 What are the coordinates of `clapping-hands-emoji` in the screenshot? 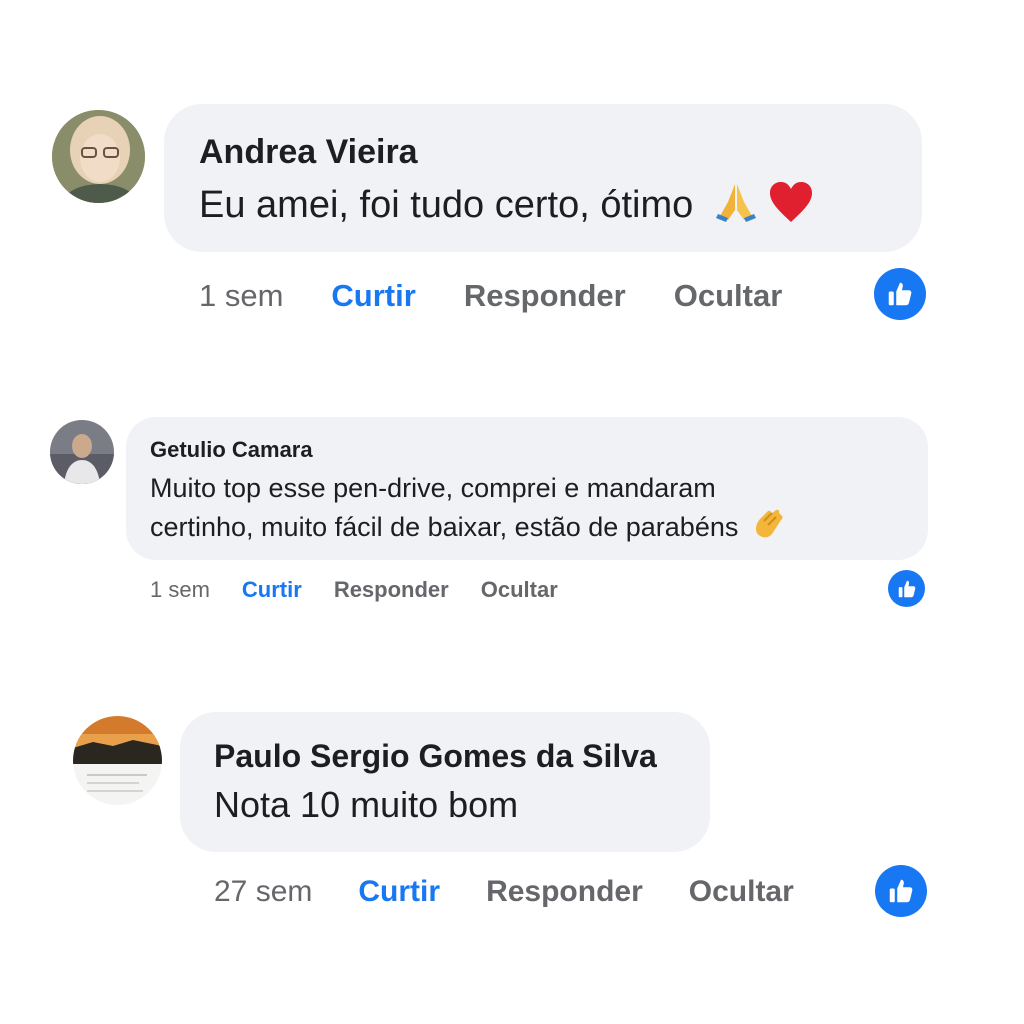 It's located at (769, 529).